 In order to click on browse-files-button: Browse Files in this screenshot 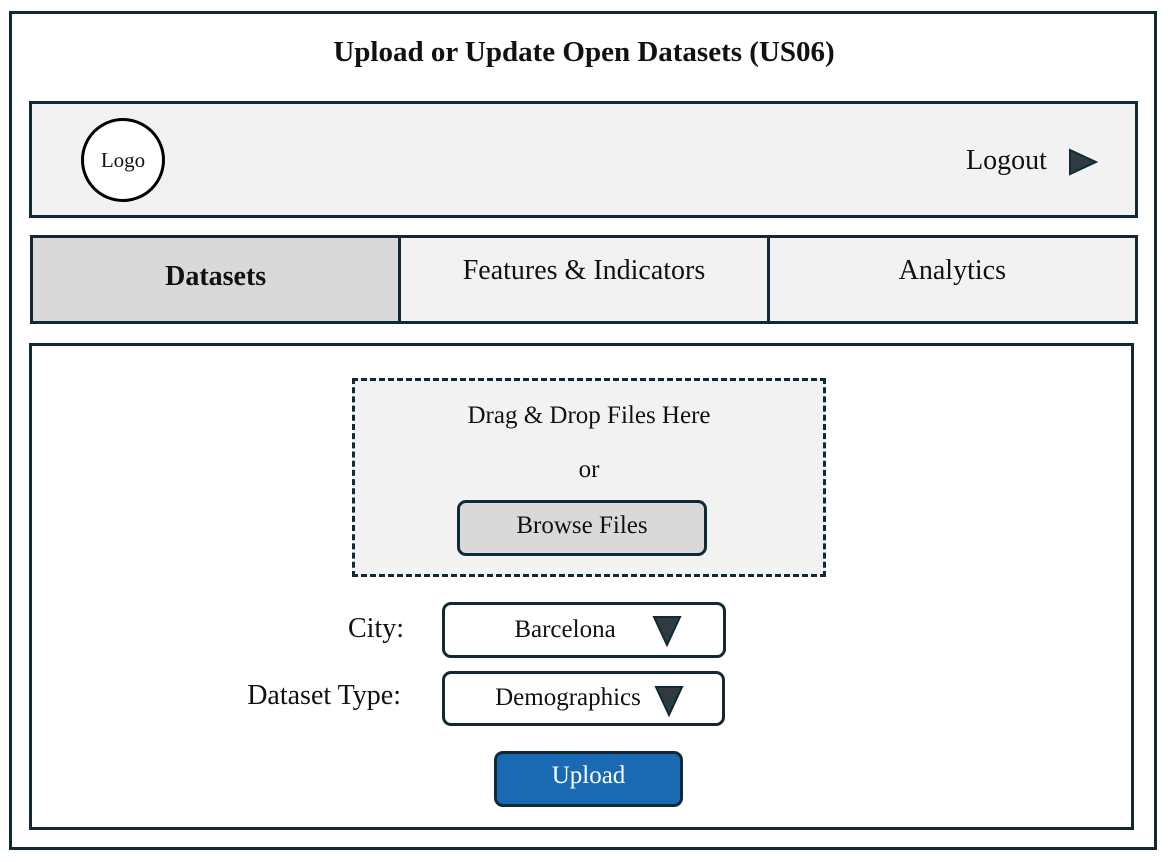, I will do `click(582, 528)`.